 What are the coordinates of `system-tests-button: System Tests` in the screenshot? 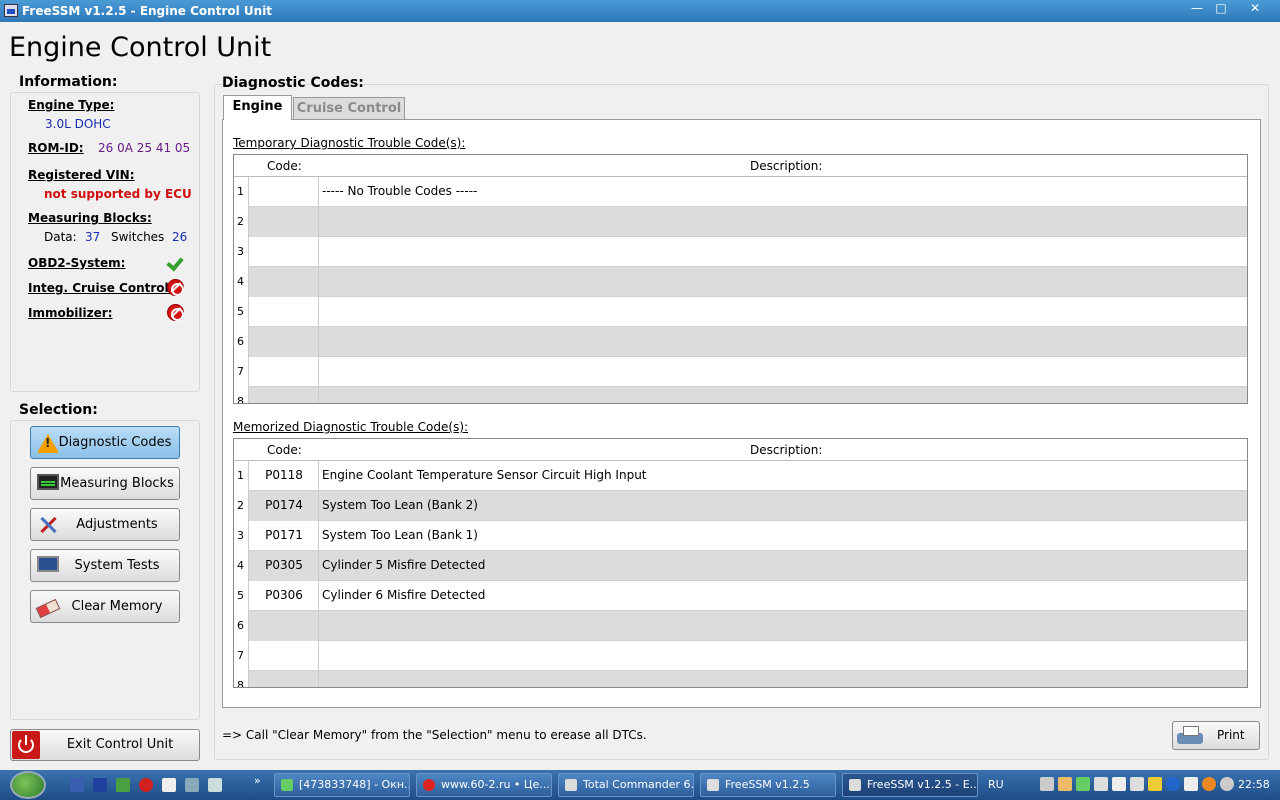 It's located at (105, 565).